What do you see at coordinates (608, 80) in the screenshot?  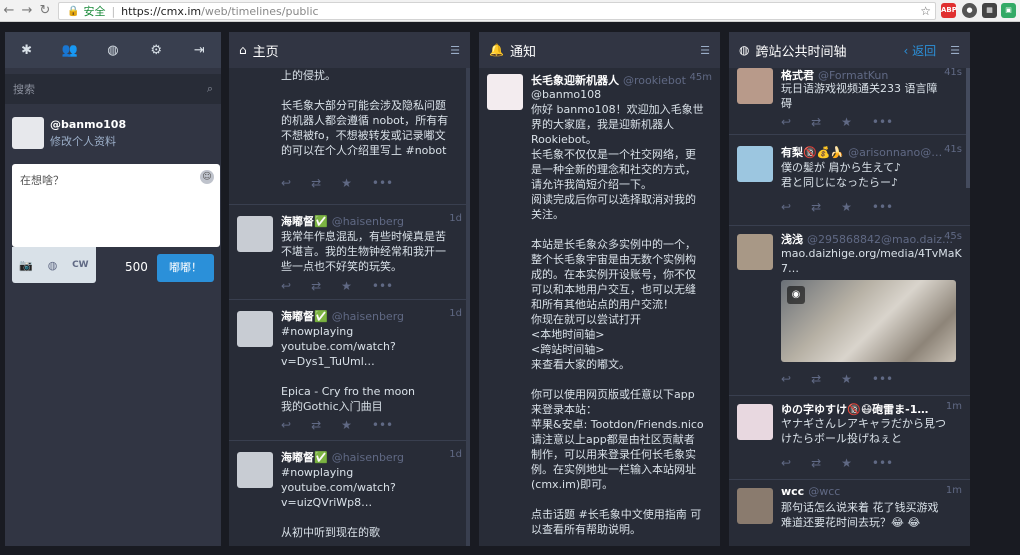 I see `display-name: 长毛象迎新机器人 @rookiebot` at bounding box center [608, 80].